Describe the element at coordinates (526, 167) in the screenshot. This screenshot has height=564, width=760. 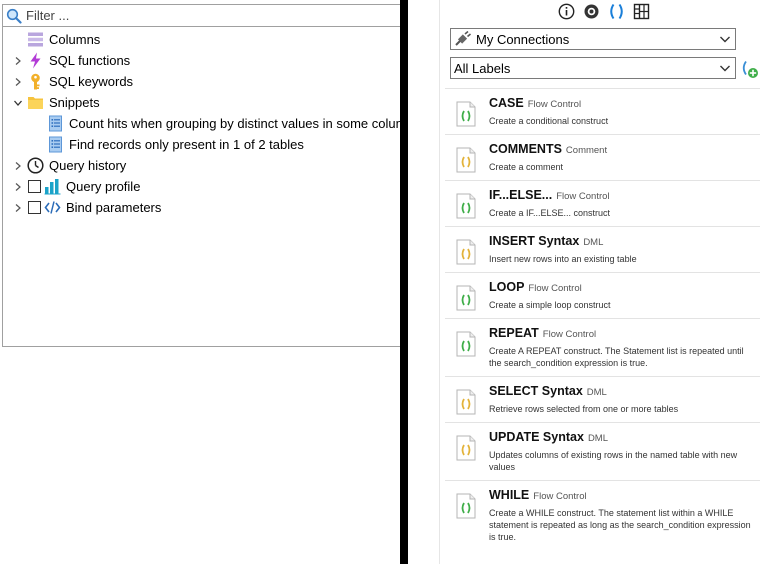
I see `snippet-description: Create a comment` at that location.